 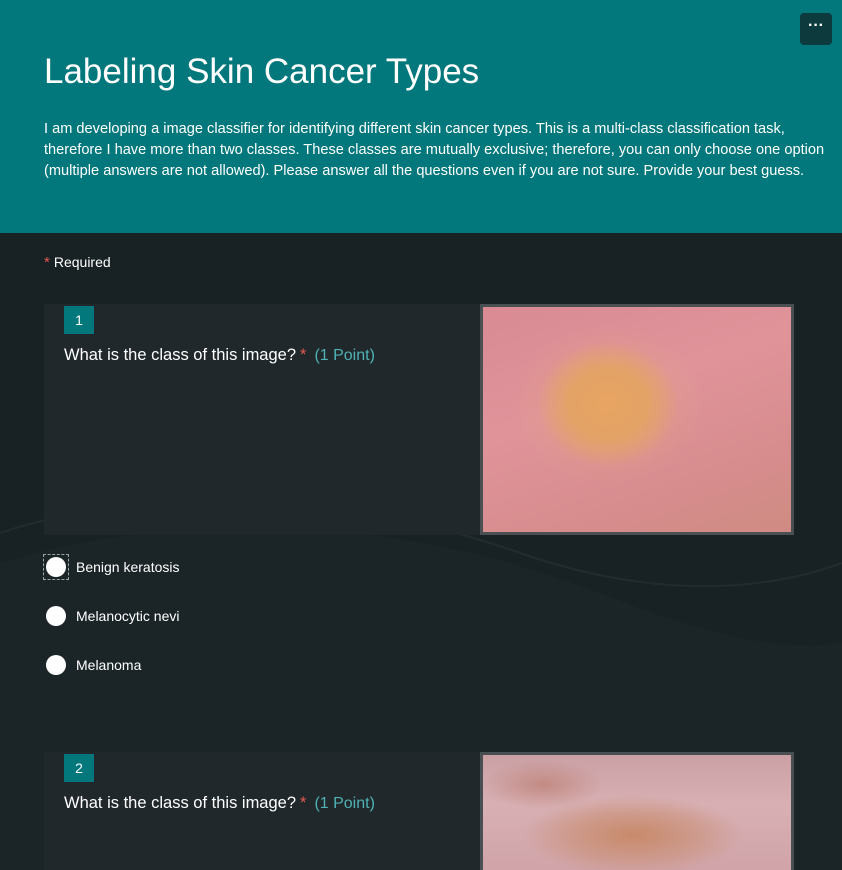 I want to click on option-benign-keratosis: Benign keratosis, so click(x=111, y=567).